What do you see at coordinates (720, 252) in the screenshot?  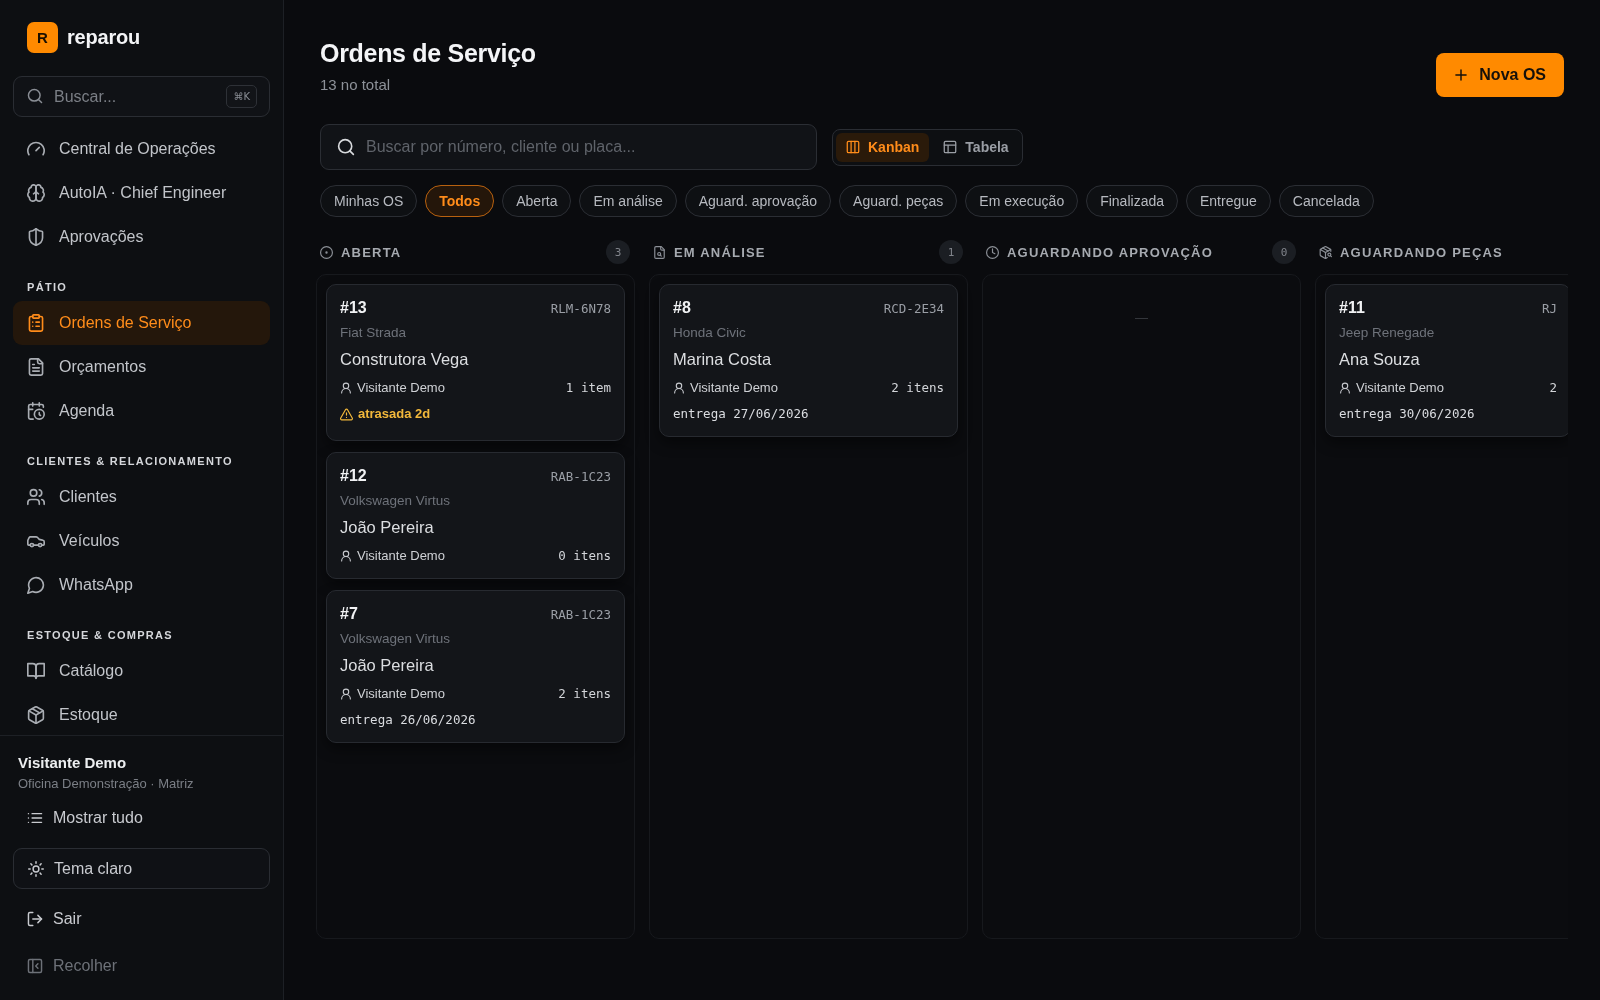 I see `column-title: EM ANÁLISE` at bounding box center [720, 252].